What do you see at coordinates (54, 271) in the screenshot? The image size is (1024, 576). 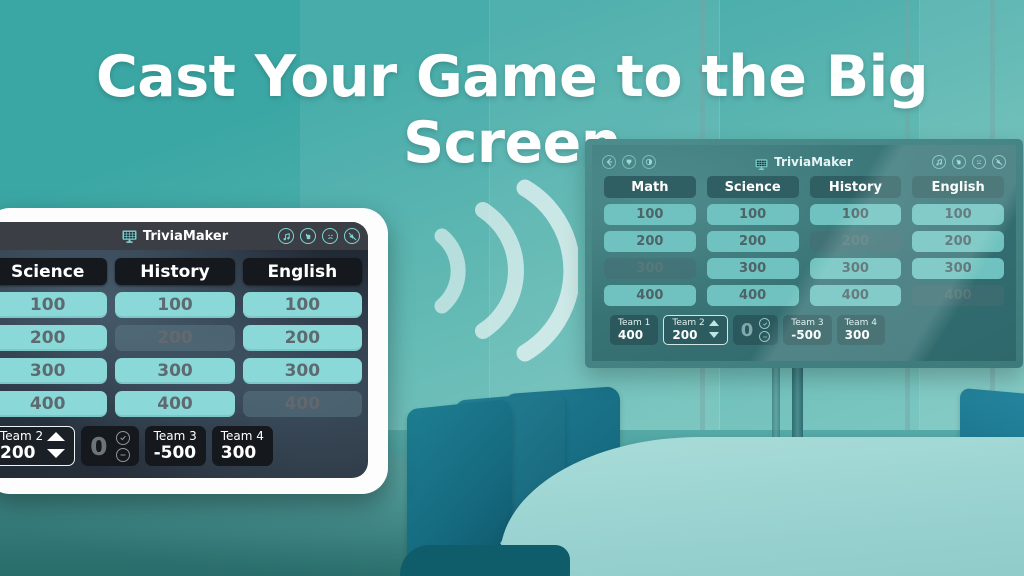 I see `tablet-category-label: Science` at bounding box center [54, 271].